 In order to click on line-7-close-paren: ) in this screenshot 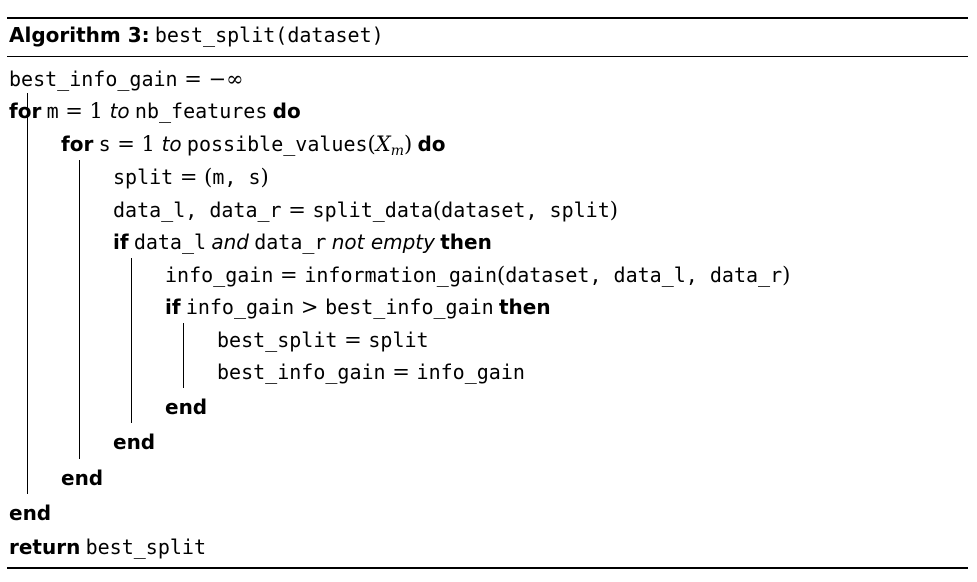, I will do `click(786, 275)`.